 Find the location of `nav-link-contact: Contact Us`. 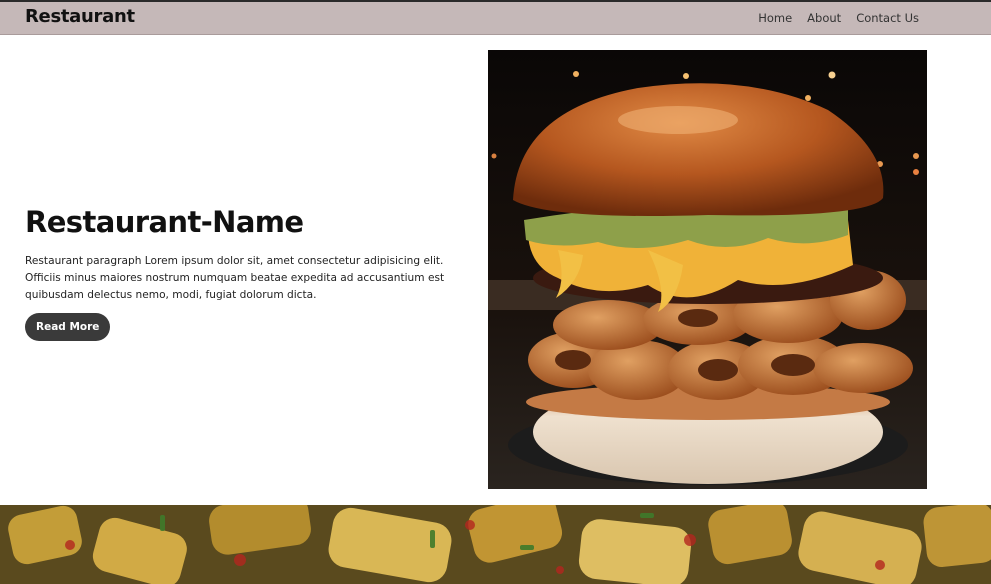

nav-link-contact: Contact Us is located at coordinates (887, 18).